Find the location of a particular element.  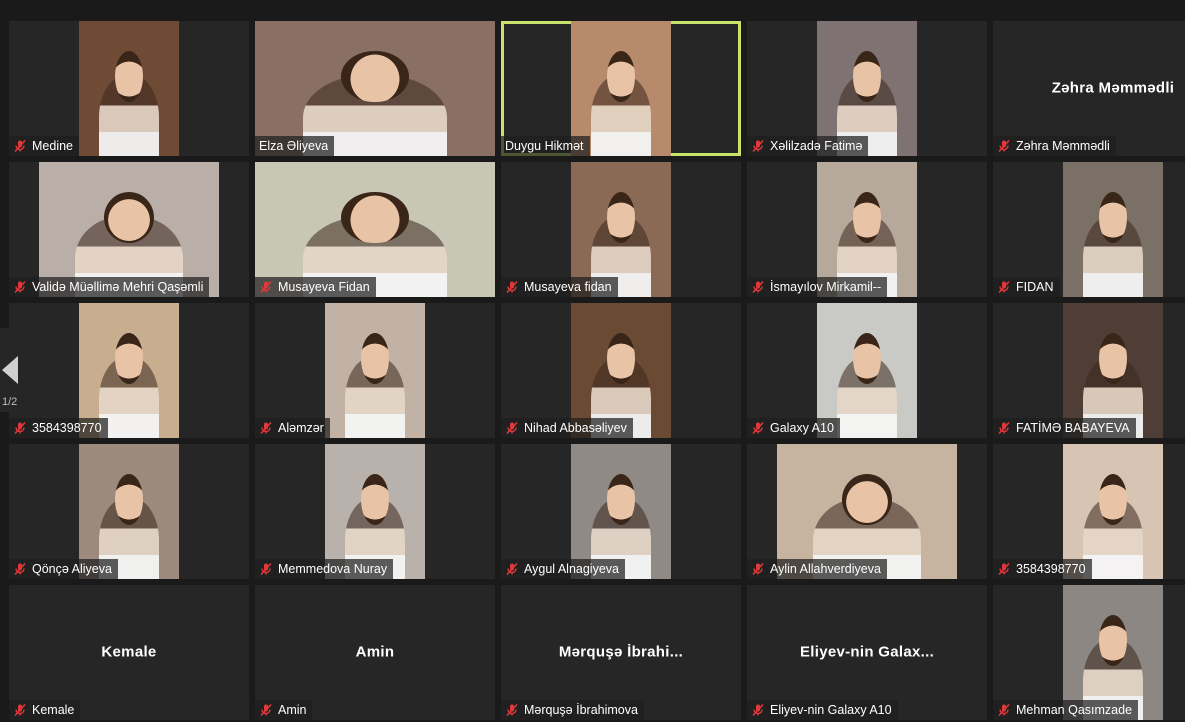

participant-name-bar: FATİMƏ BABAYEVA is located at coordinates (1064, 428).